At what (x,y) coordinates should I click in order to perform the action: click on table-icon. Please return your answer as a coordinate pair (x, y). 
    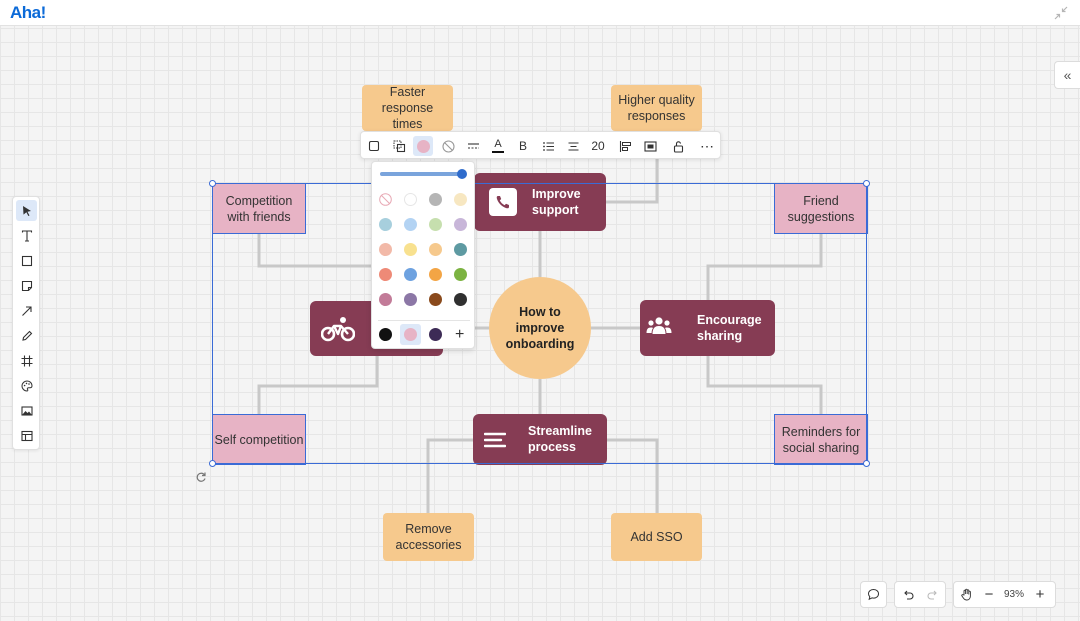
    Looking at the image, I should click on (26, 435).